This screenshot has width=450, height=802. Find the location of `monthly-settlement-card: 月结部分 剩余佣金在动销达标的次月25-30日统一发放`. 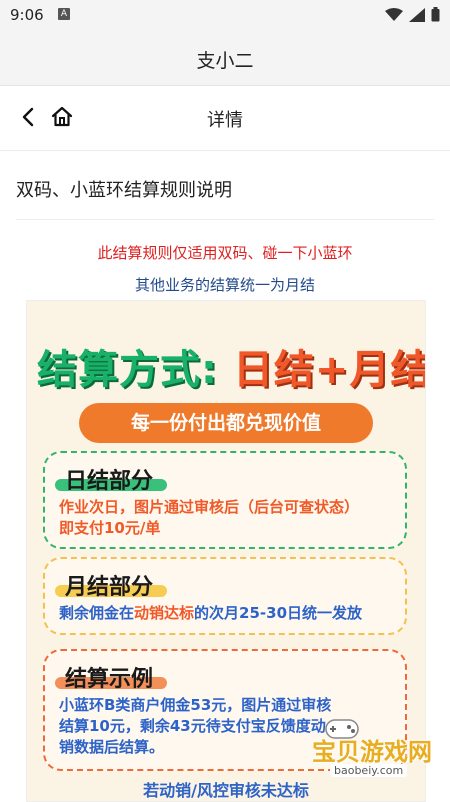

monthly-settlement-card: 月结部分 剩余佣金在动销达标的次月25-30日统一发放 is located at coordinates (225, 596).